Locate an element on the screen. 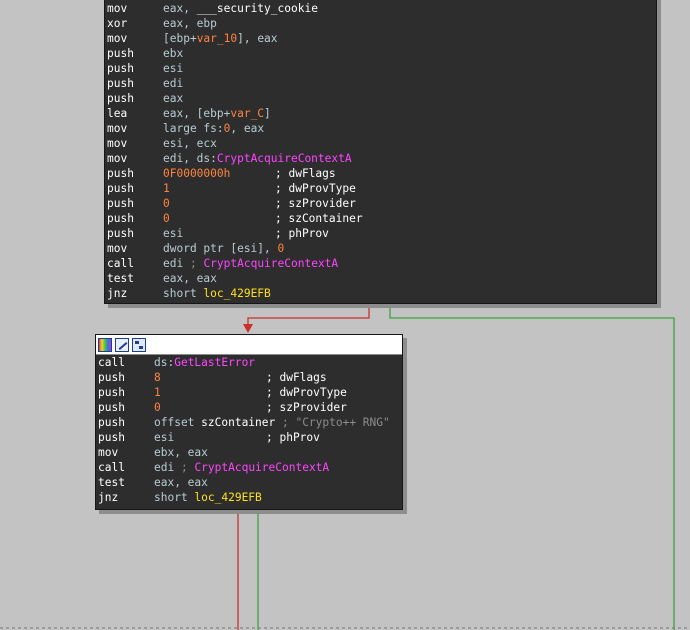 Image resolution: width=690 pixels, height=630 pixels. operands: ds:GetLastError is located at coordinates (204, 362).